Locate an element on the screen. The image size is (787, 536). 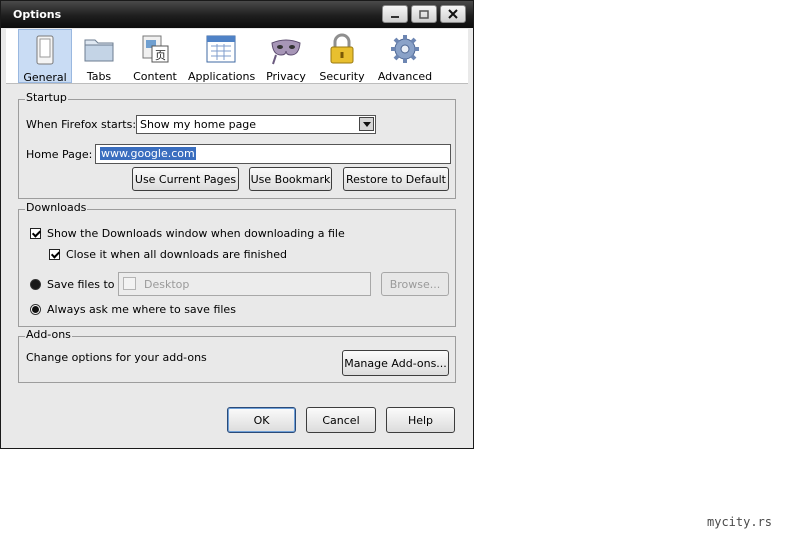
always-ask-radio is located at coordinates (35, 309).